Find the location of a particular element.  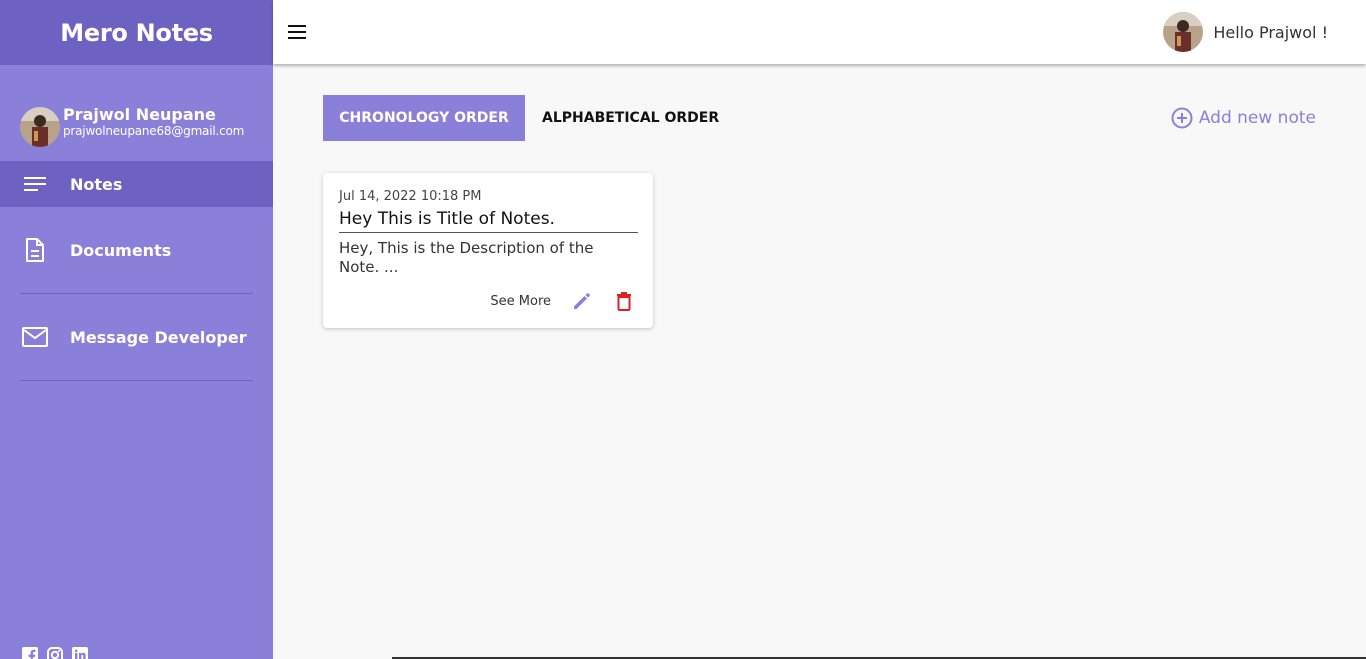

alphabetical-order-button: ALPHABETICAL ORDER is located at coordinates (630, 118).